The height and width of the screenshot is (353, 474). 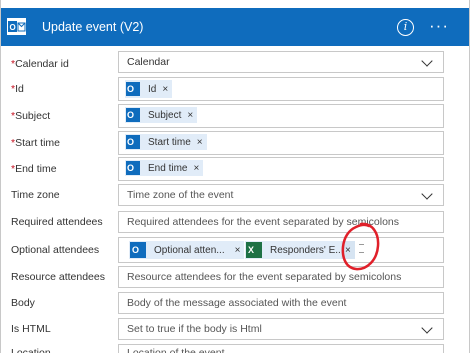 I want to click on id-label: *Id, so click(x=17, y=89).